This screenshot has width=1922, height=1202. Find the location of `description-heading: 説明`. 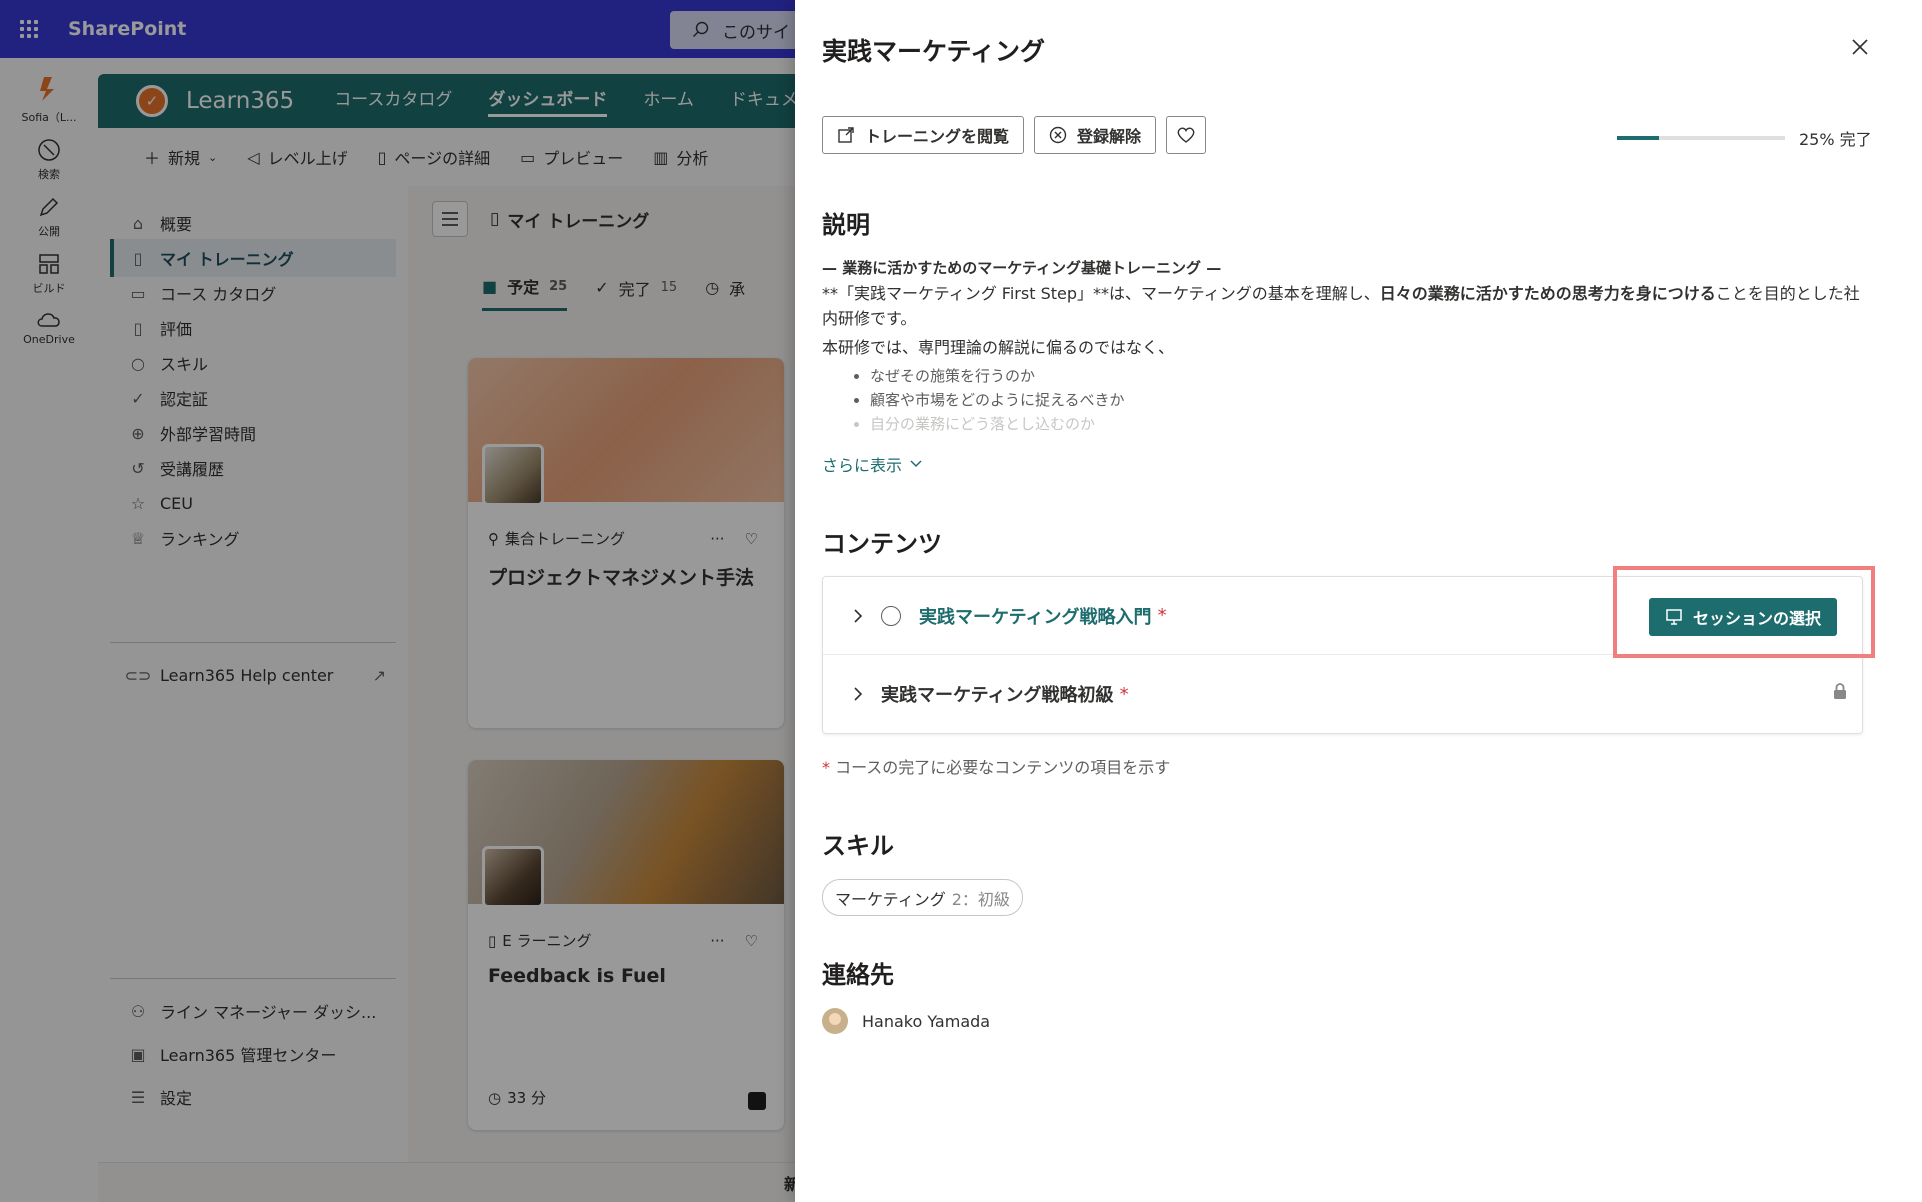

description-heading: 説明 is located at coordinates (846, 225).